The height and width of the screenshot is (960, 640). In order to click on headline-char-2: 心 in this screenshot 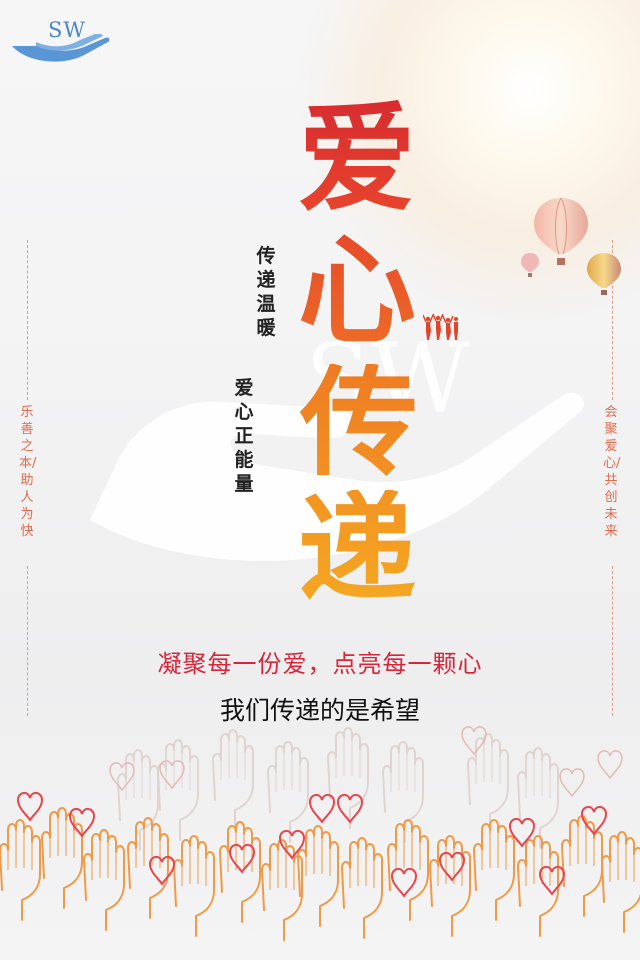, I will do `click(357, 290)`.